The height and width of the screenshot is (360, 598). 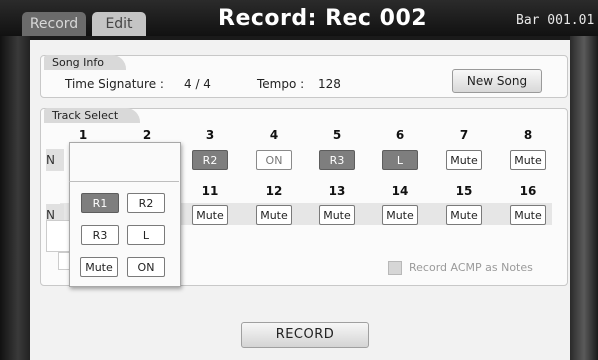 What do you see at coordinates (210, 215) in the screenshot?
I see `track-11-state-button: Mute` at bounding box center [210, 215].